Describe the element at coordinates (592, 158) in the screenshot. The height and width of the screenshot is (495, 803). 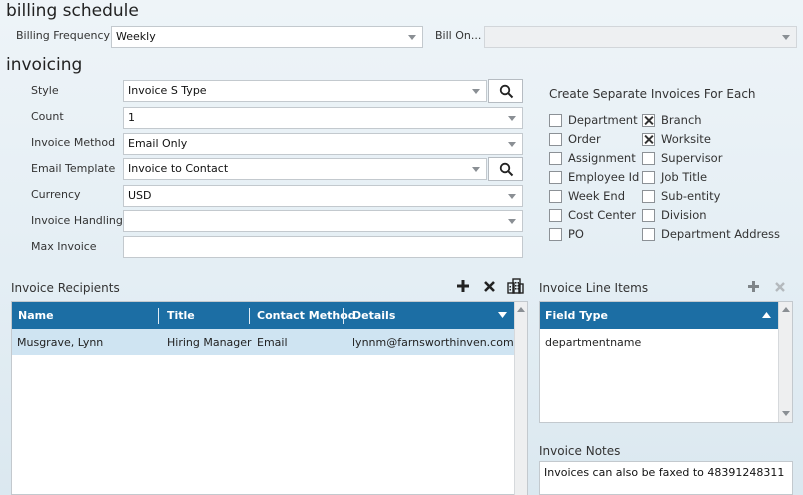
I see `checkbox-row: Assignment` at that location.